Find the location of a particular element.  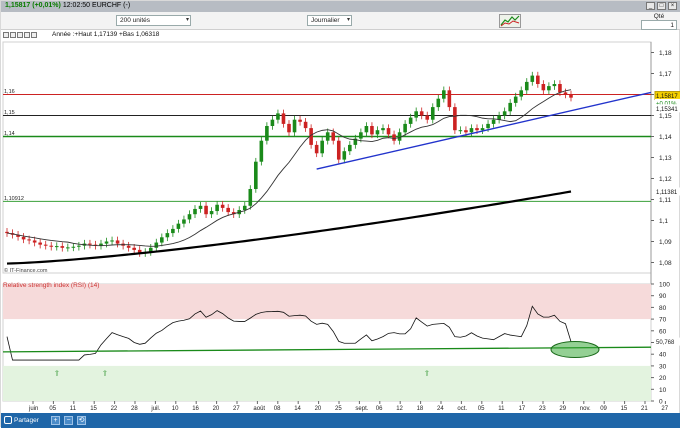

x-tick-label: 29 is located at coordinates (562, 409).